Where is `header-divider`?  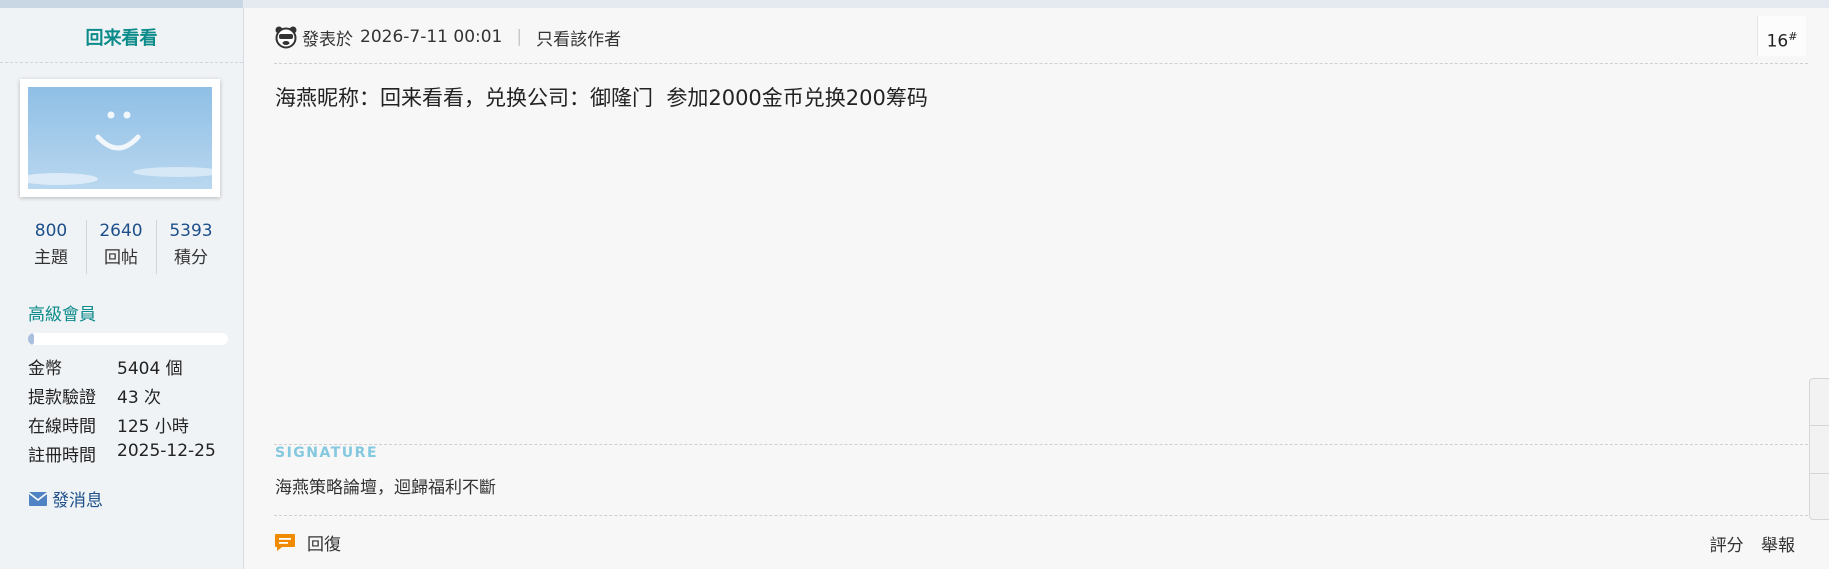
header-divider is located at coordinates (1041, 63).